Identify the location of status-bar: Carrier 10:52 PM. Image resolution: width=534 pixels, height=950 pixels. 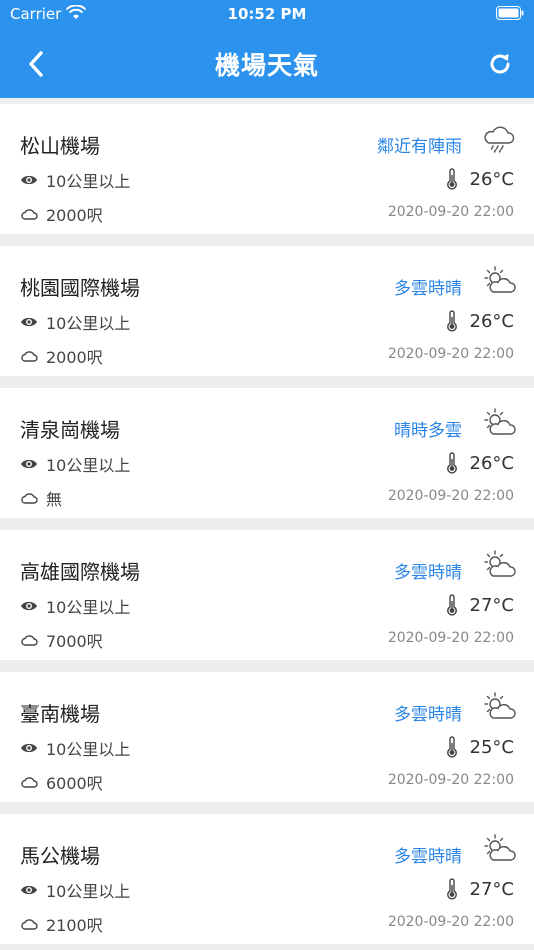
(267, 14).